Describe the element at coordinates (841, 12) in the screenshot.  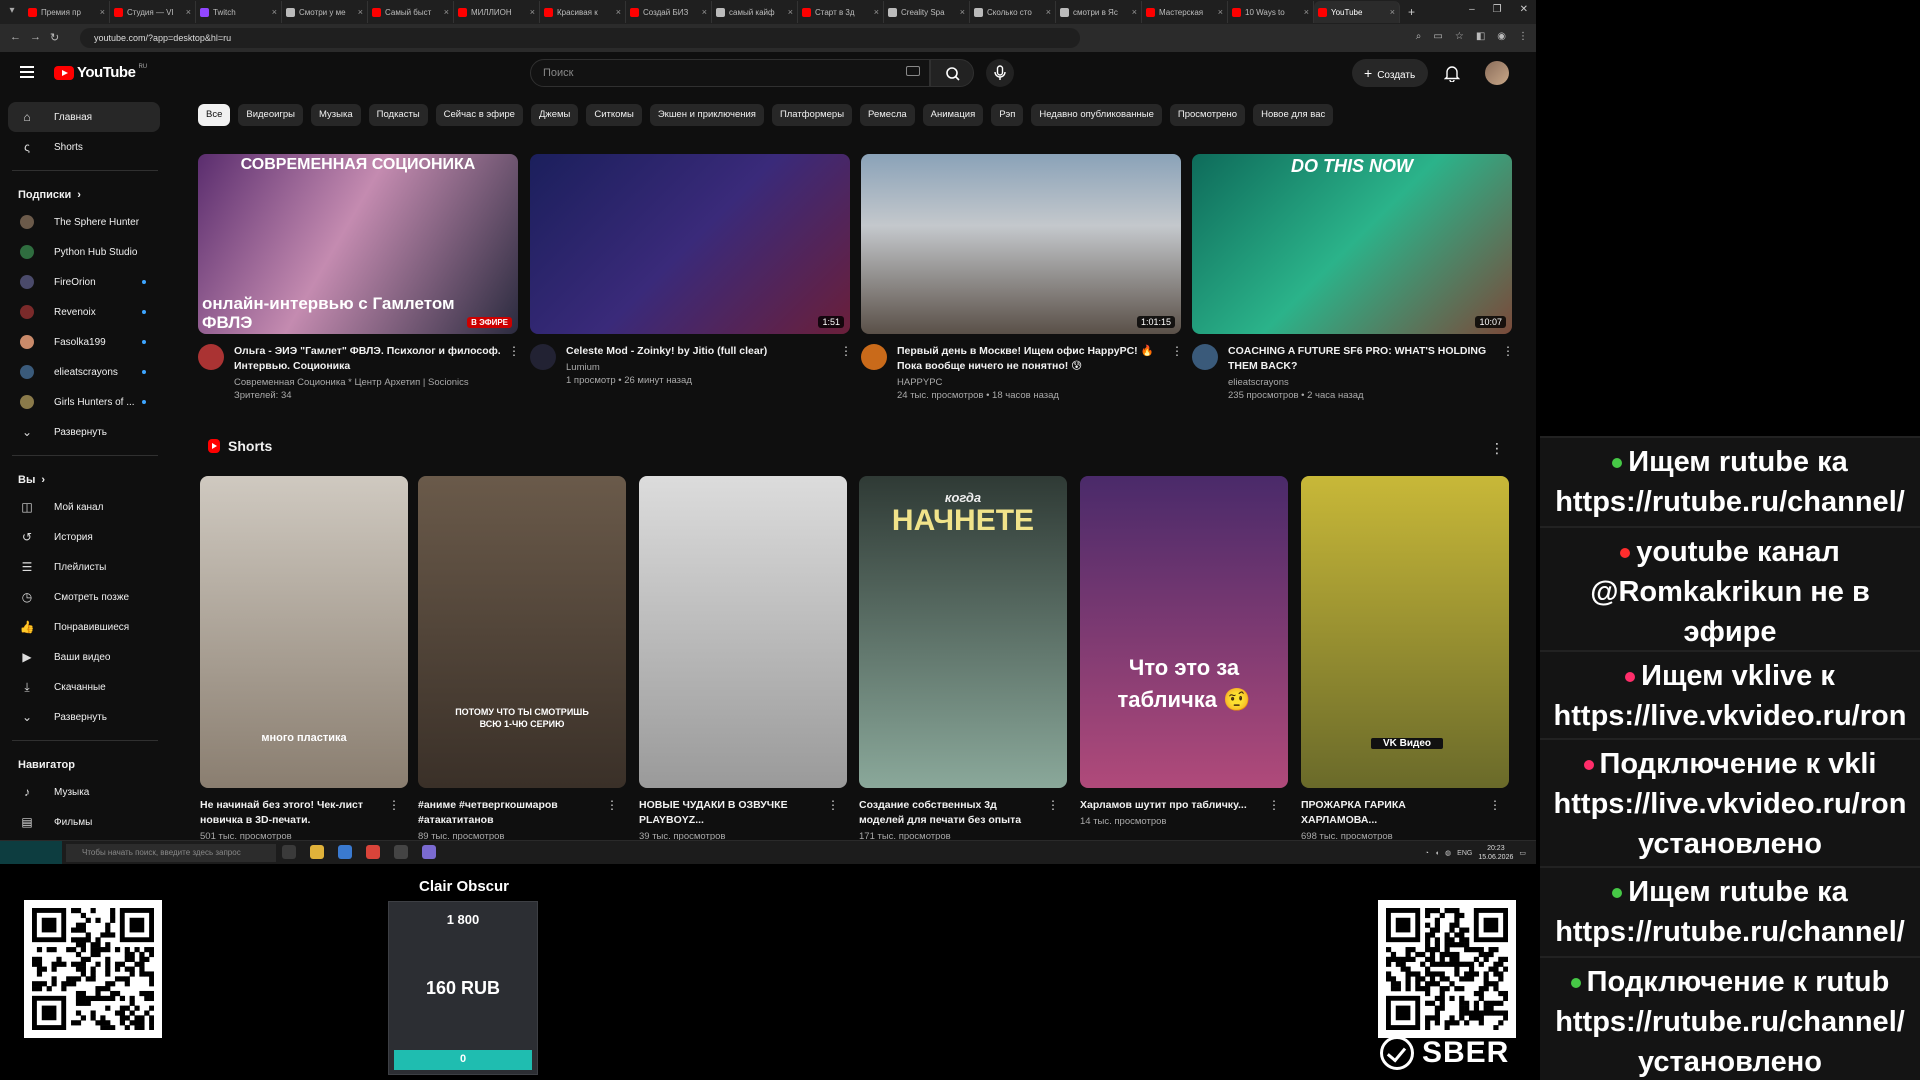
I see `browser-tab: Старт в 3д ×` at that location.